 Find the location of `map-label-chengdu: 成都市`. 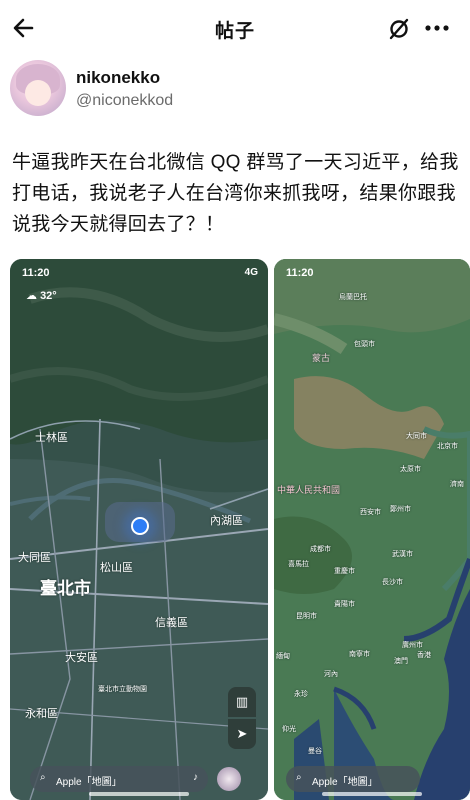

map-label-chengdu: 成都市 is located at coordinates (320, 549).